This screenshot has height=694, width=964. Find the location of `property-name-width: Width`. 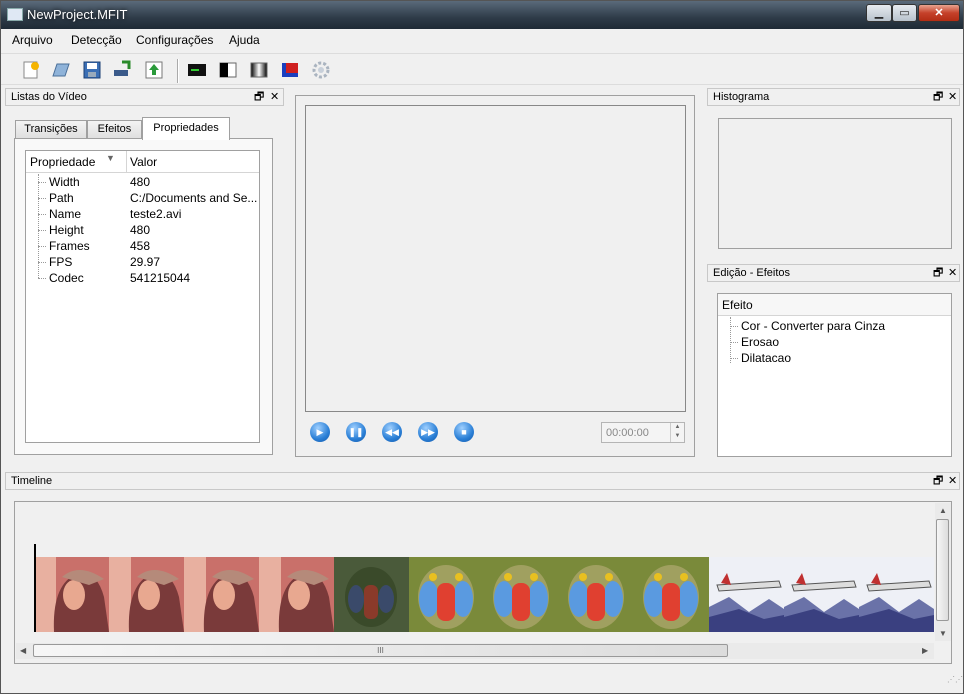

property-name-width: Width is located at coordinates (64, 182).